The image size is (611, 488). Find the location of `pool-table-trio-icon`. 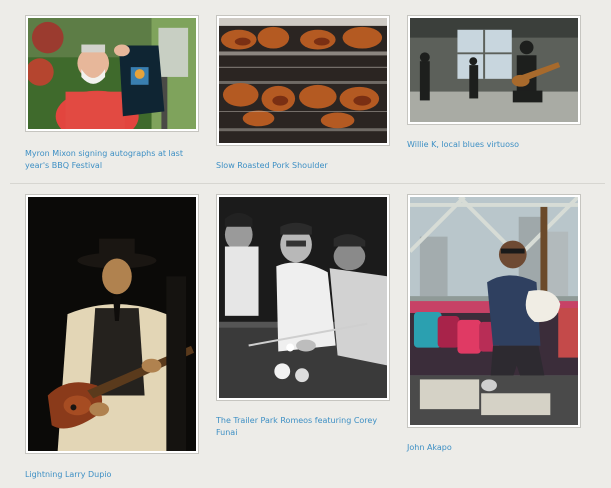

pool-table-trio-icon is located at coordinates (303, 297).